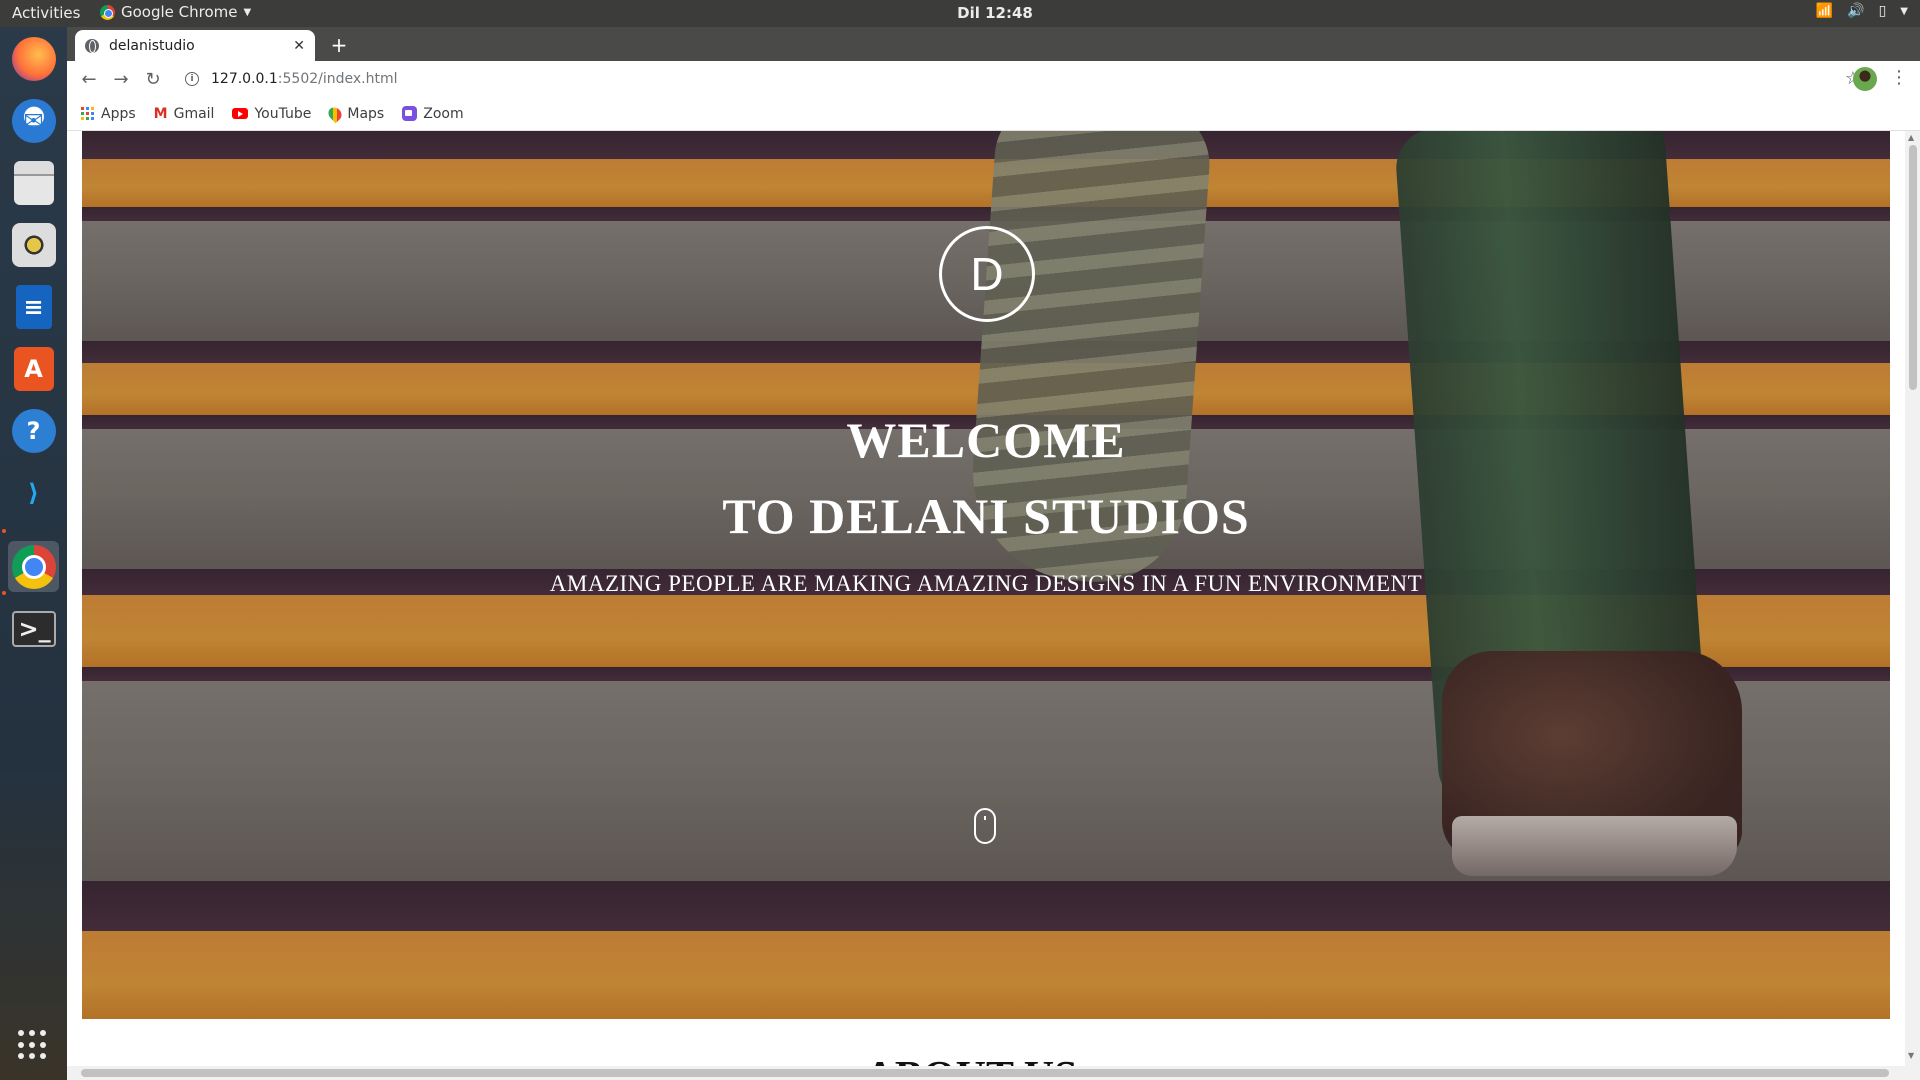 This screenshot has height=1080, width=1920. I want to click on dock-writer: ≡, so click(33, 306).